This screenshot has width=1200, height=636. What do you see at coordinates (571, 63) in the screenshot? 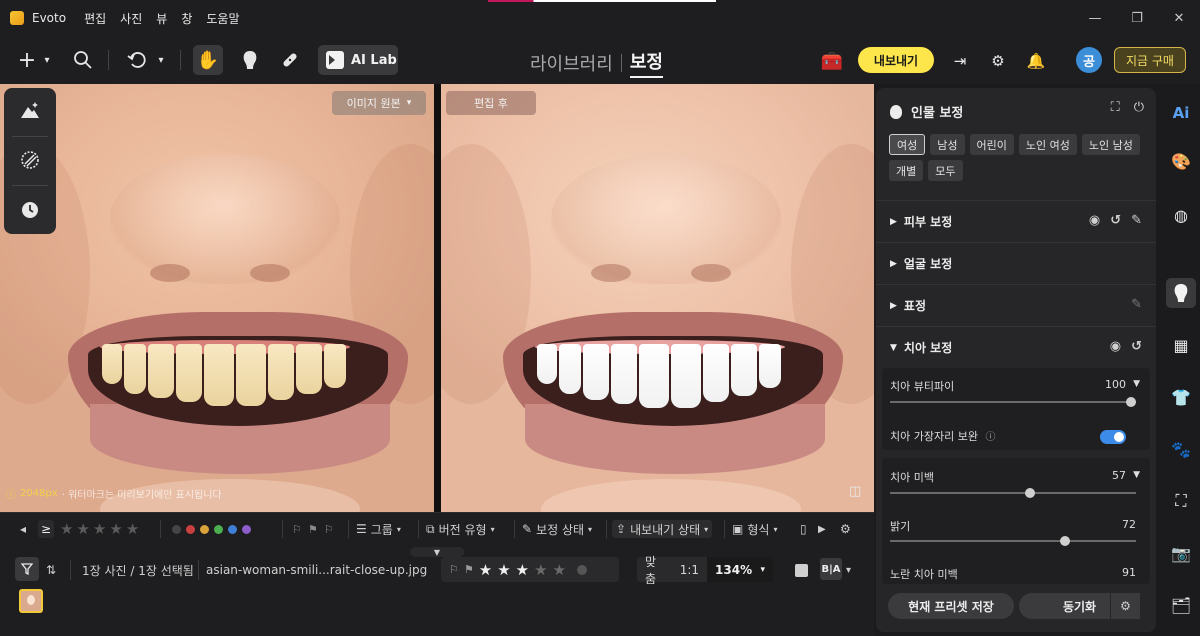
I see `tab-library: 라이브러리` at bounding box center [571, 63].